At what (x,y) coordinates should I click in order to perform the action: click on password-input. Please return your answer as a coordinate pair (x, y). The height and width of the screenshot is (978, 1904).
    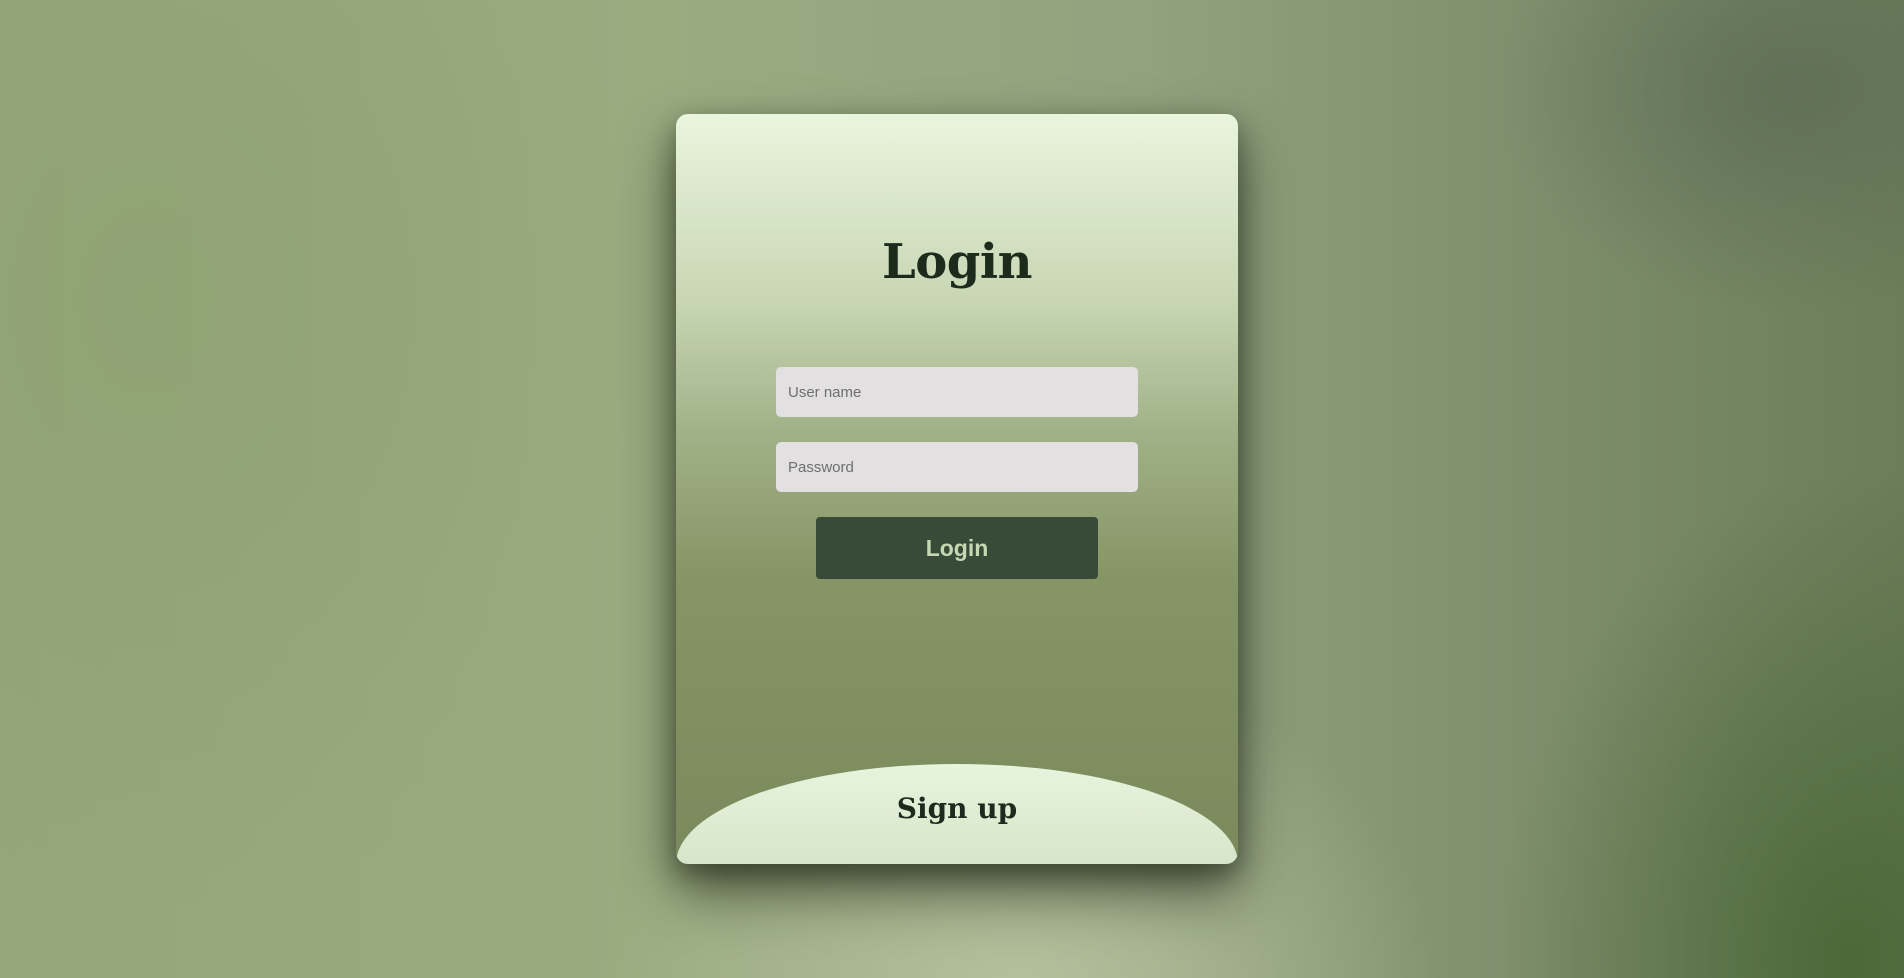
    Looking at the image, I should click on (957, 467).